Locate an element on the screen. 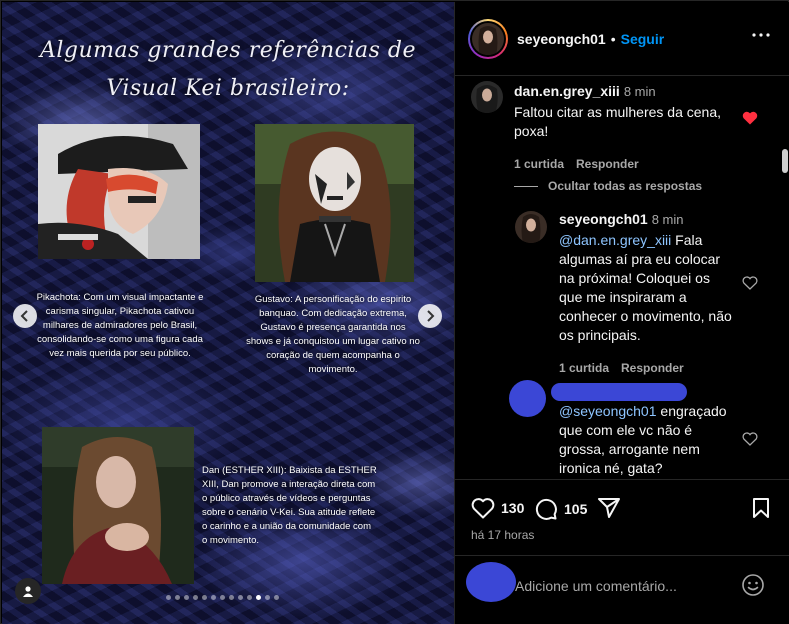 Image resolution: width=789 pixels, height=624 pixels. user-icon is located at coordinates (28, 591).